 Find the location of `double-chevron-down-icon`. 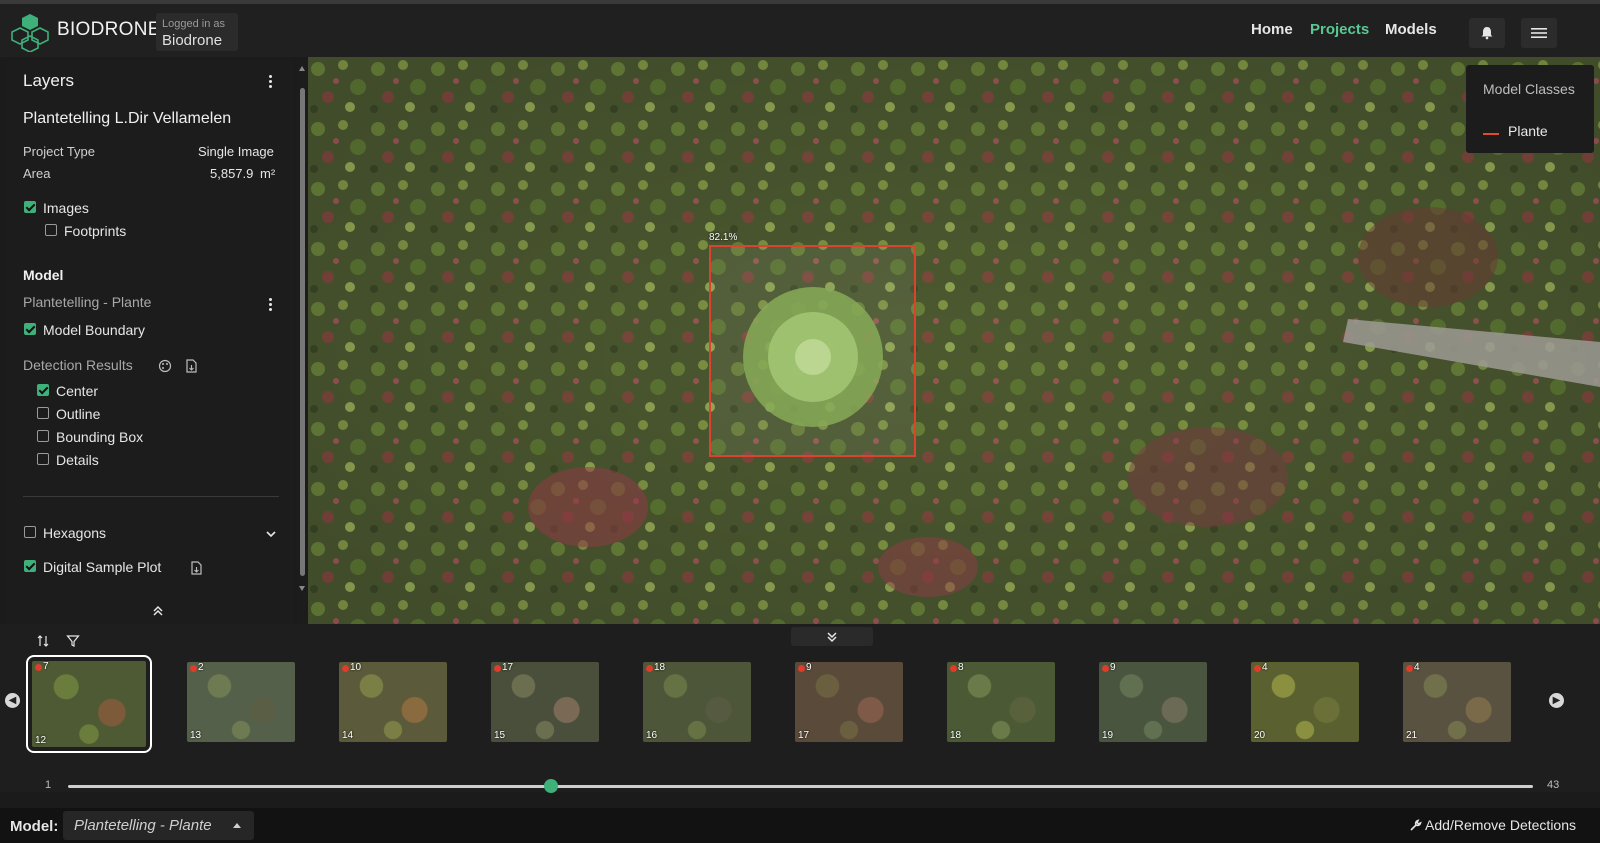

double-chevron-down-icon is located at coordinates (832, 637).